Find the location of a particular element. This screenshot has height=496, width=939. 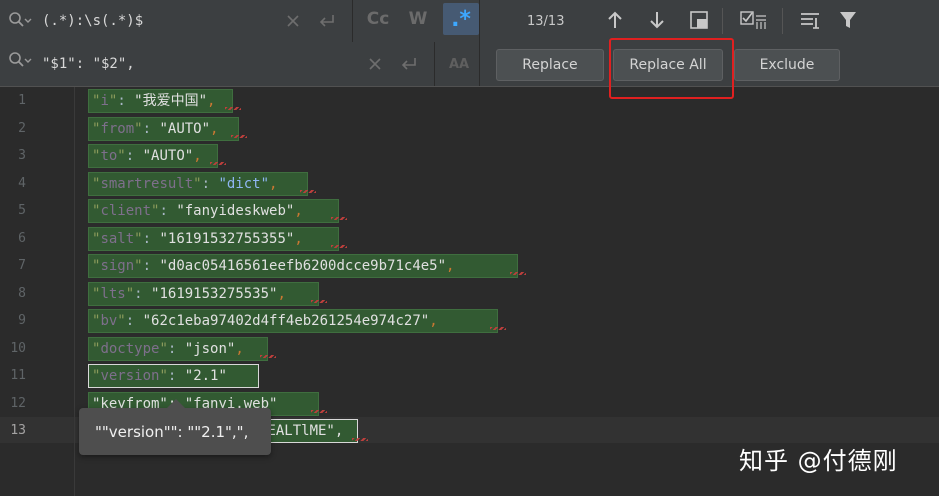

previous-occurrence-icon is located at coordinates (615, 20).